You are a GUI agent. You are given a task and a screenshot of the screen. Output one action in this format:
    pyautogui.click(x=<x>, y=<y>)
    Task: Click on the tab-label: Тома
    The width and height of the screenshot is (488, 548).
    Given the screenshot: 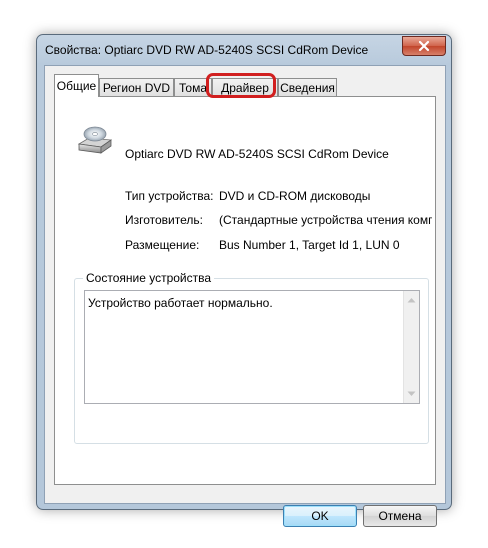 What is the action you would take?
    pyautogui.click(x=193, y=87)
    